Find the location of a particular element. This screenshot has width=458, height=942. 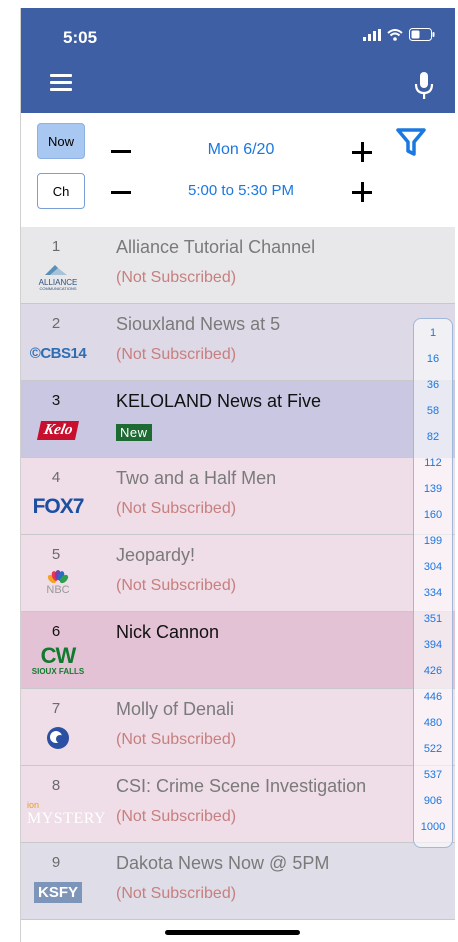

guide-controls: Now Mon 6/20 Ch 5:00 to 5:30 PM is located at coordinates (238, 170).